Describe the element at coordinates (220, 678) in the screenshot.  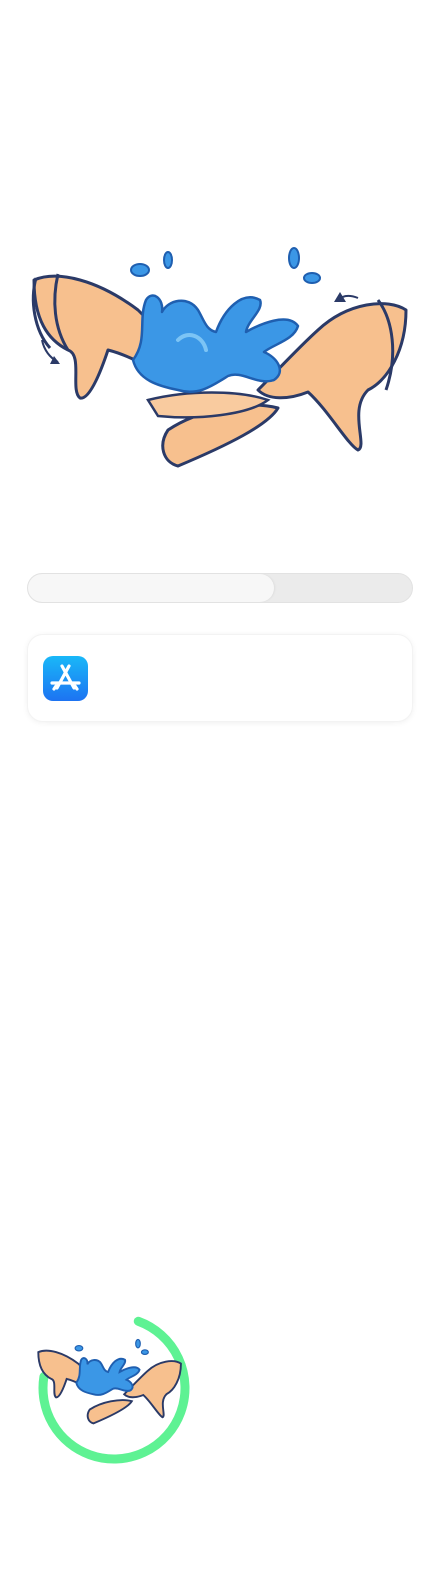
I see `app-card` at that location.